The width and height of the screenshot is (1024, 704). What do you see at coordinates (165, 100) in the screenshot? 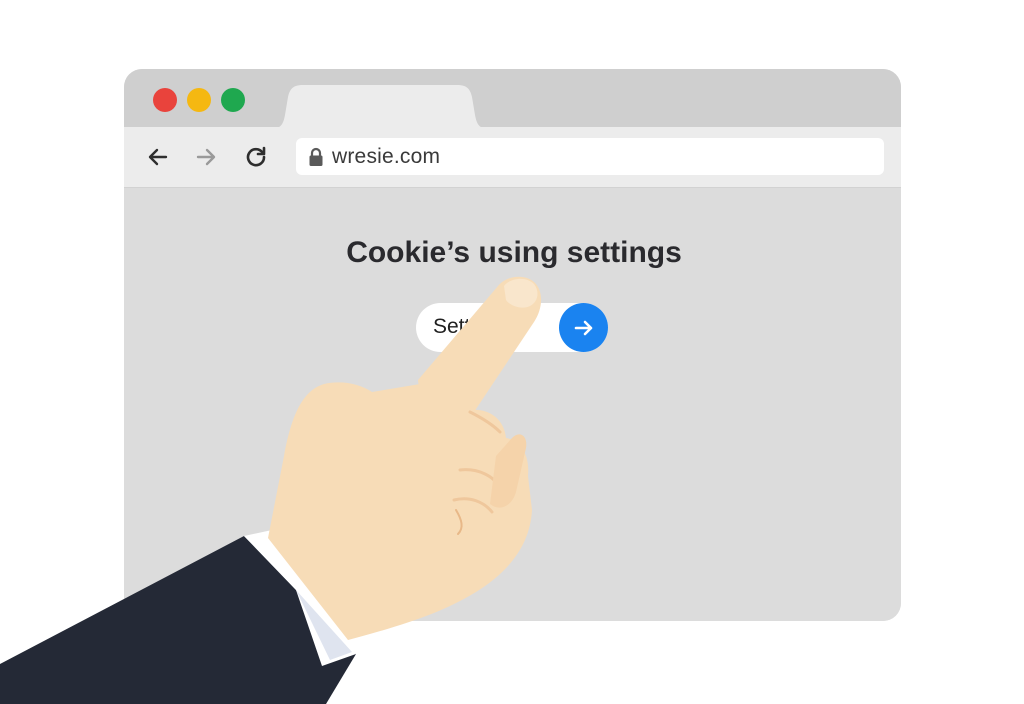
I see `close-window-button` at bounding box center [165, 100].